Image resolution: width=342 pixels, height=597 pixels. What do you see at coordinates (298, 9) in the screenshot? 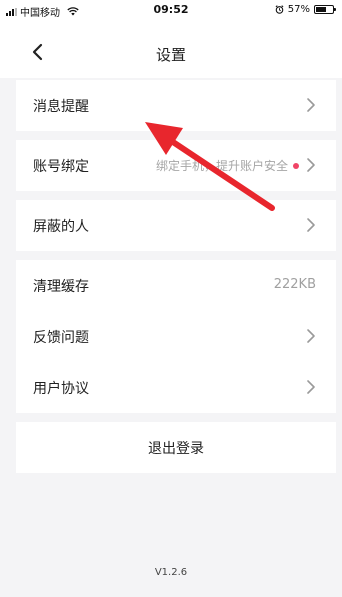
I see `battery-percent: 57%` at bounding box center [298, 9].